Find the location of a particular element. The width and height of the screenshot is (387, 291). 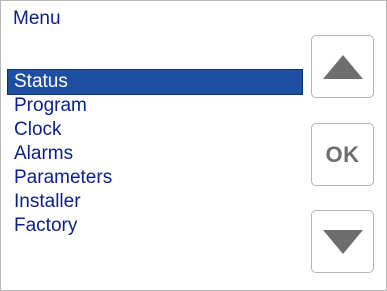

scroll-down-button is located at coordinates (342, 241).